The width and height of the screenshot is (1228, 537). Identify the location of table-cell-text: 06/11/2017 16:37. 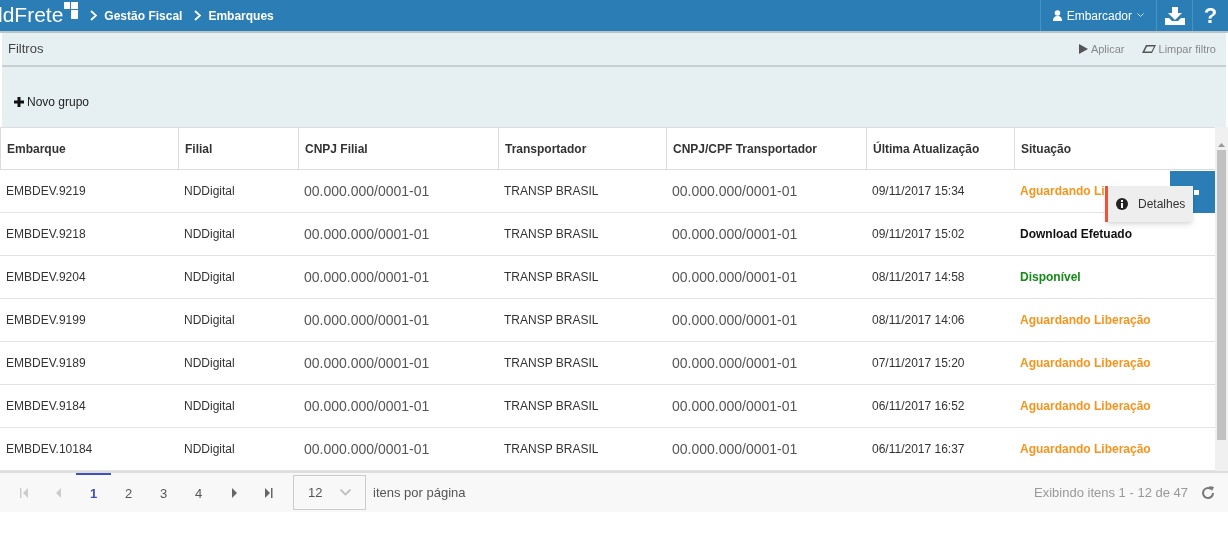
(918, 449).